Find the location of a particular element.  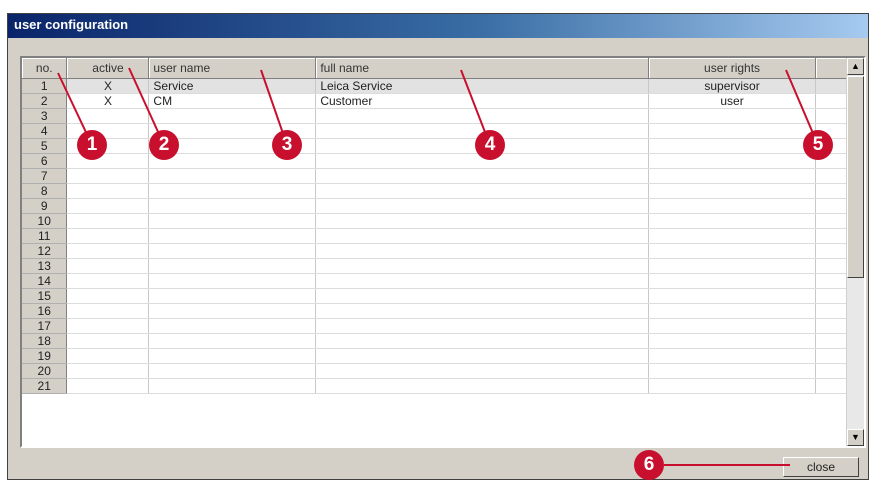

callout-3: 3 is located at coordinates (287, 145).